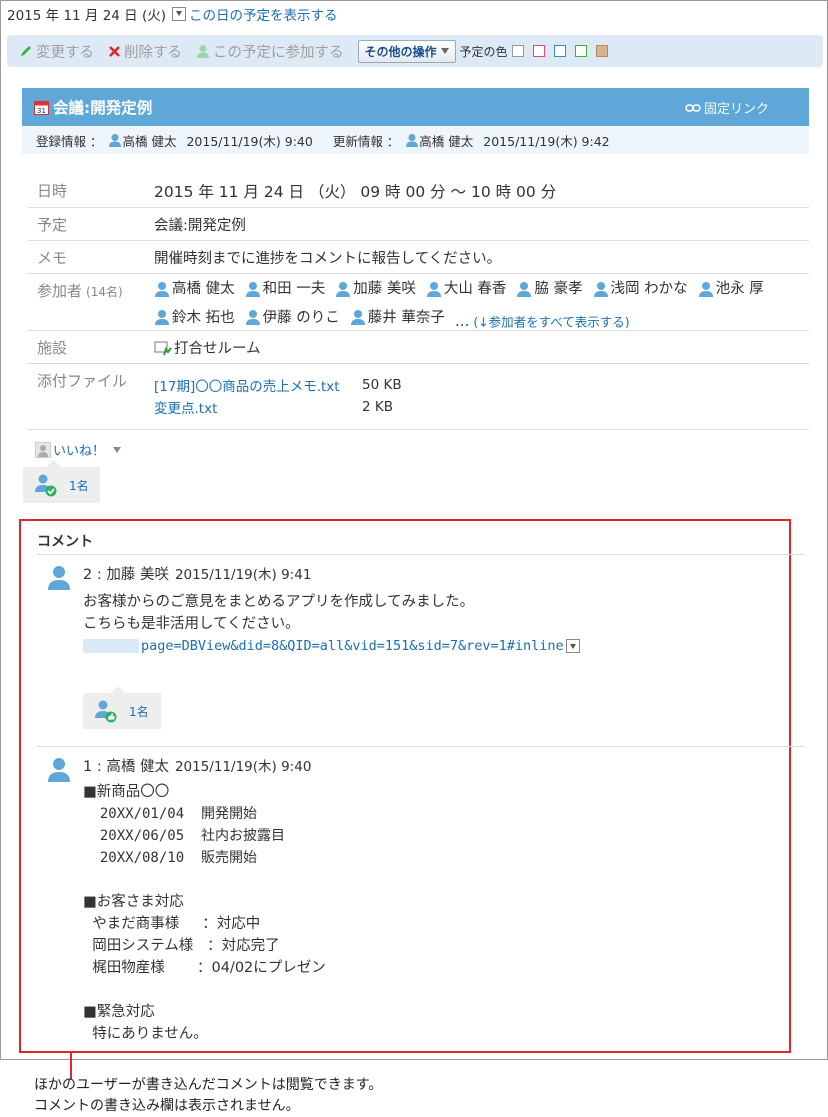 This screenshot has width=828, height=1117. Describe the element at coordinates (106, 711) in the screenshot. I see `user-thumbs-up-icon` at that location.